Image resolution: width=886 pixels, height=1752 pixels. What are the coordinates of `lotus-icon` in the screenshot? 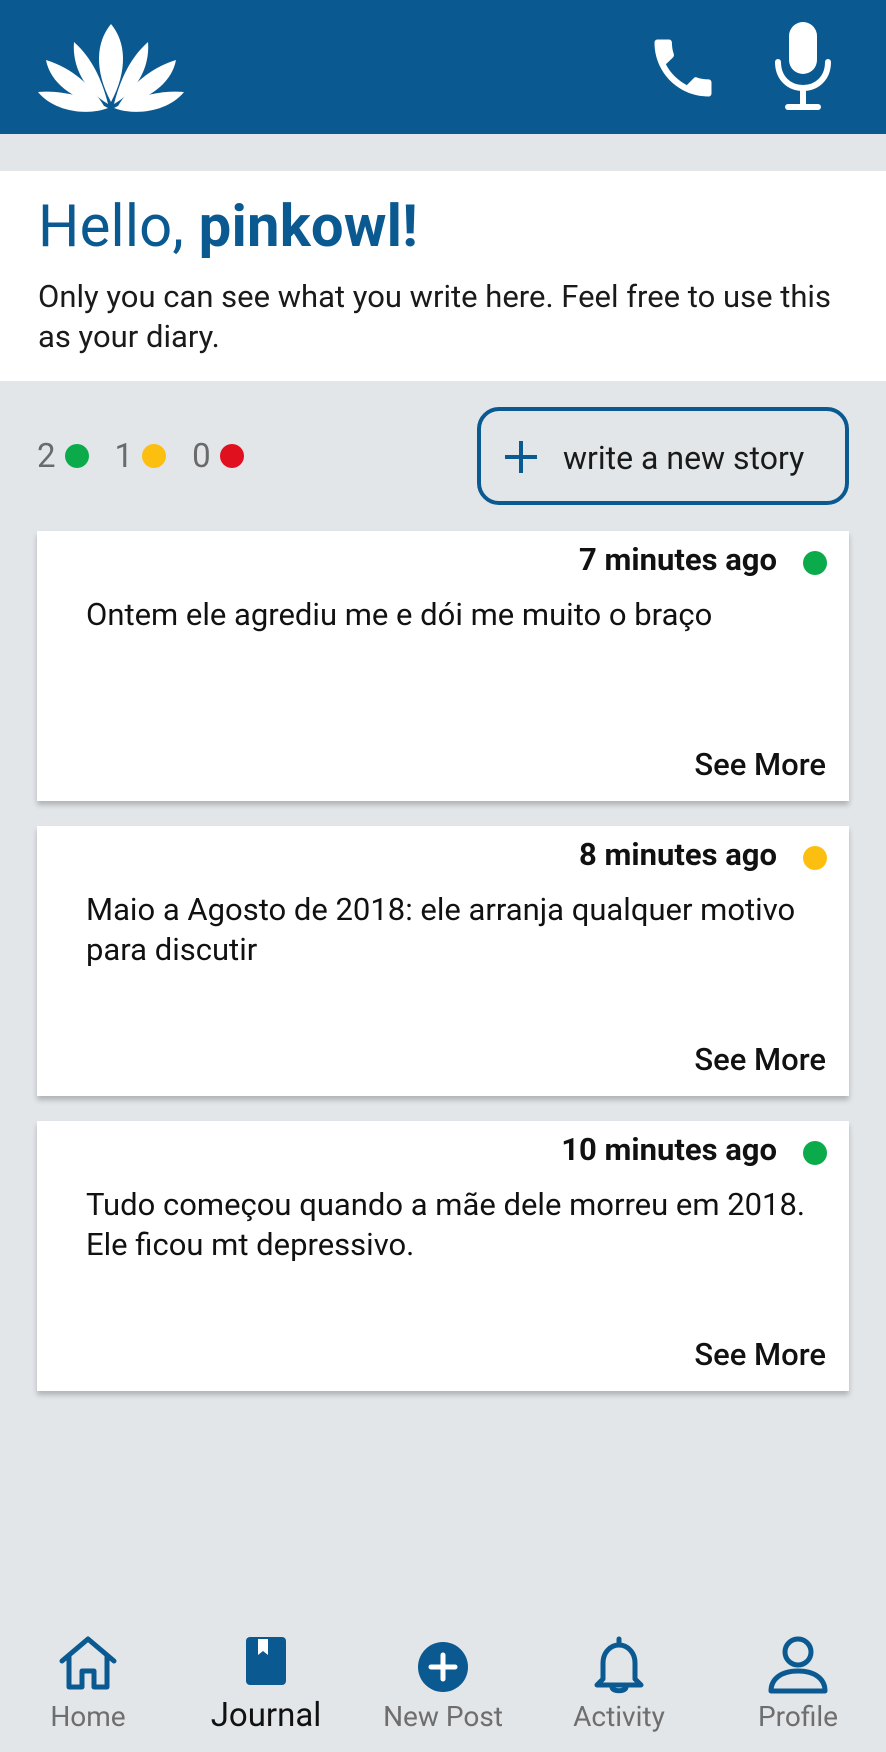 It's located at (111, 68).